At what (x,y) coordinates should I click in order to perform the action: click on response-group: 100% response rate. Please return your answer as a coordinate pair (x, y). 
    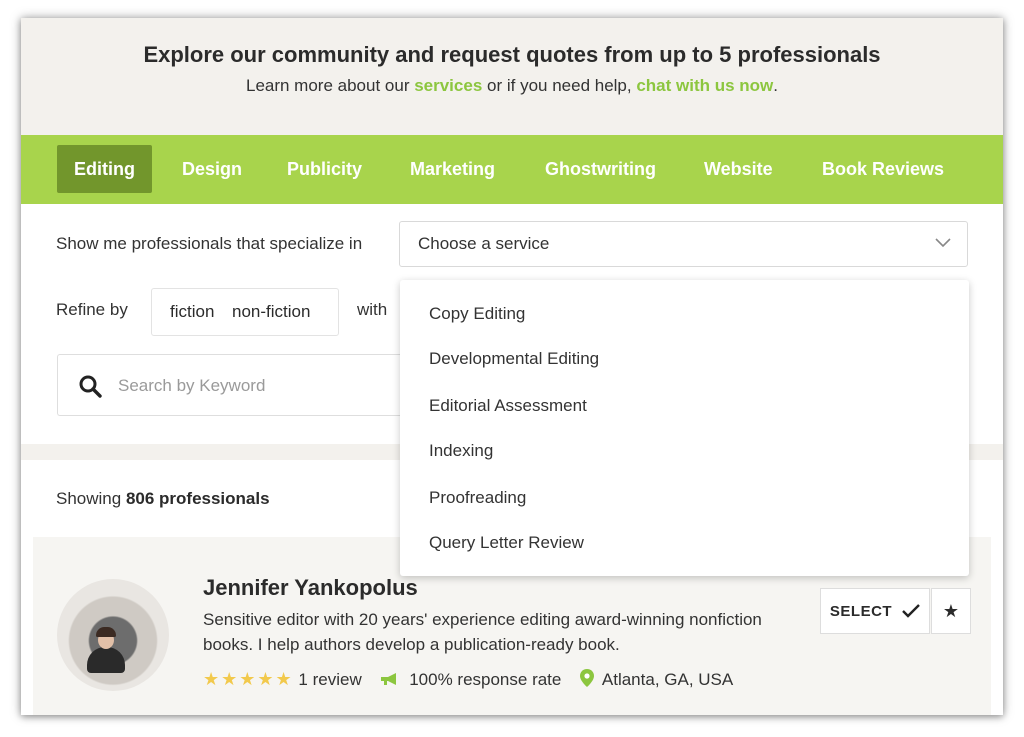
    Looking at the image, I should click on (470, 680).